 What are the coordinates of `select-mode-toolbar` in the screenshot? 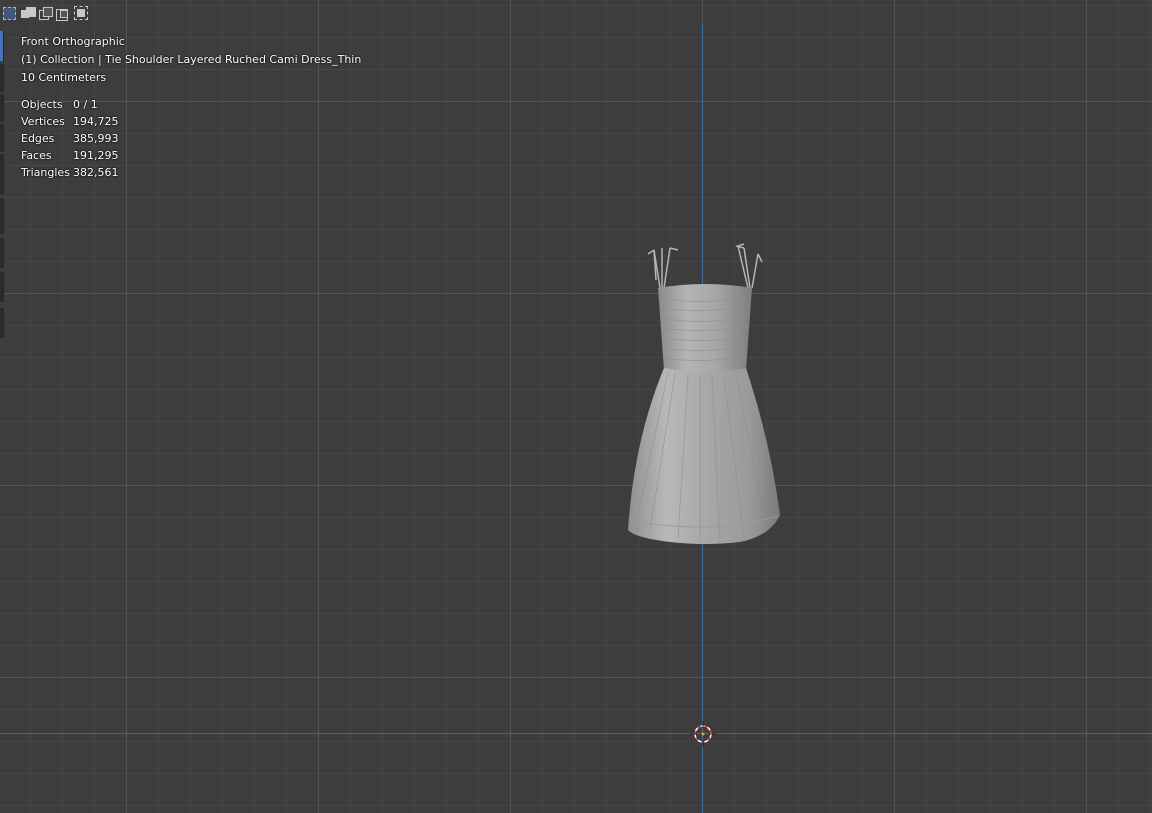 It's located at (45, 13).